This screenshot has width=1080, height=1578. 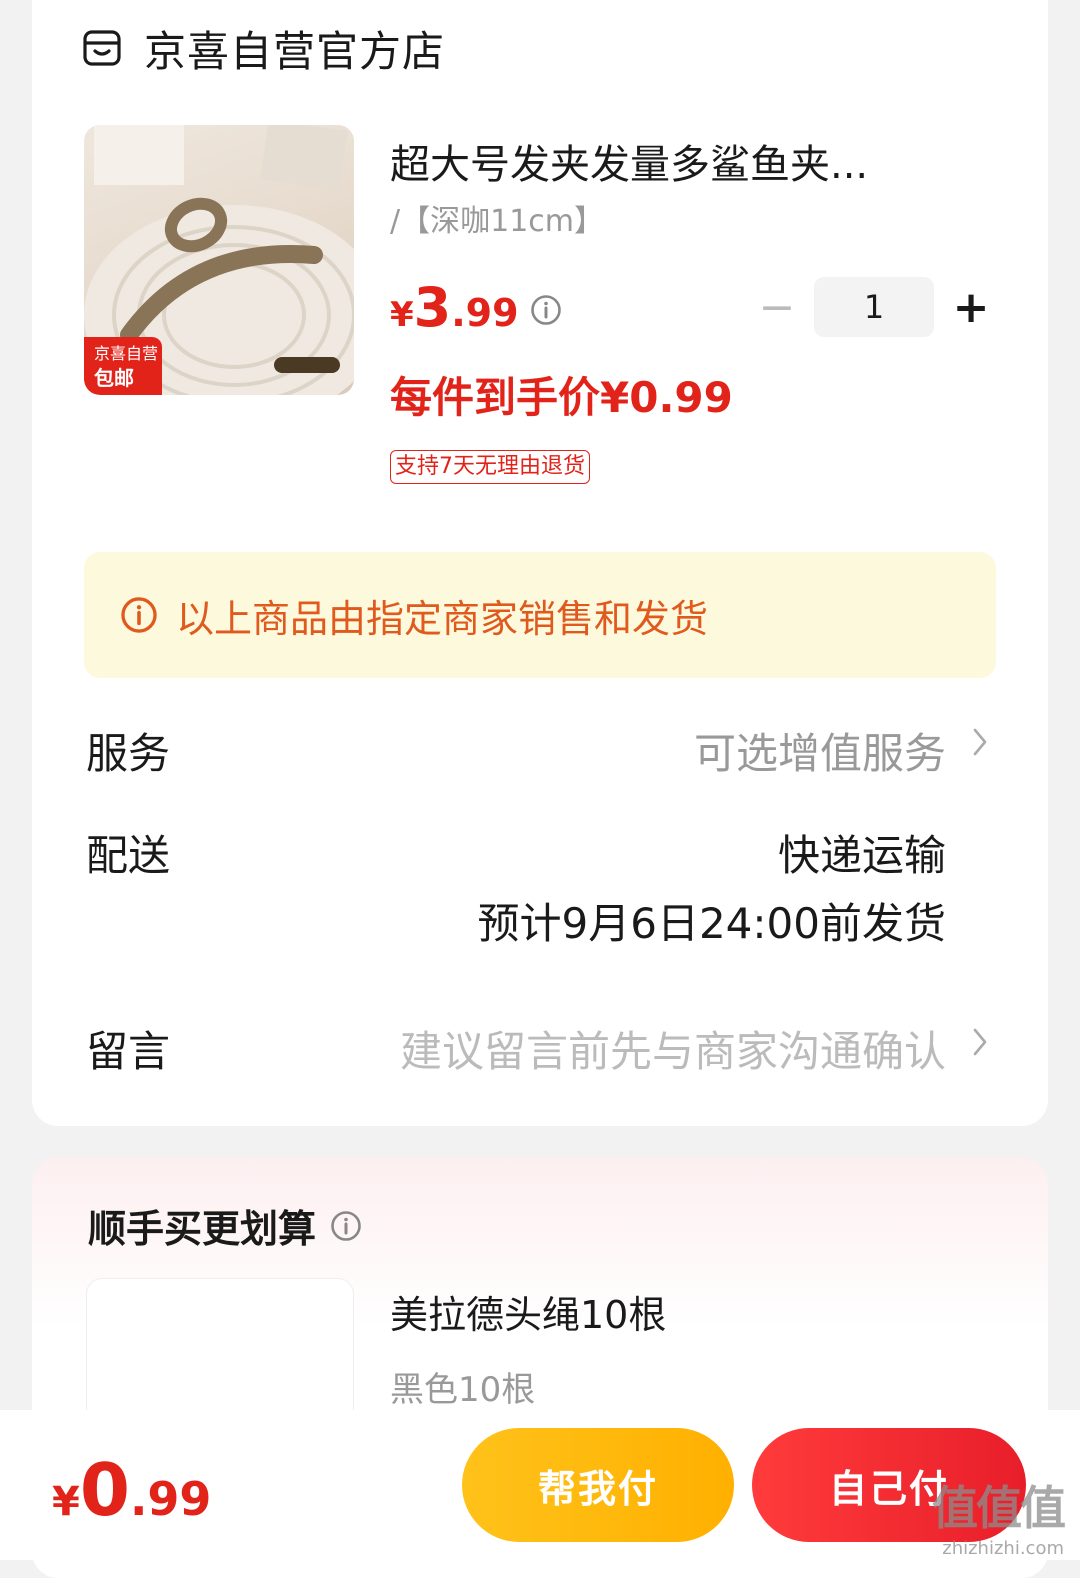 I want to click on addon-info-icon, so click(x=346, y=1226).